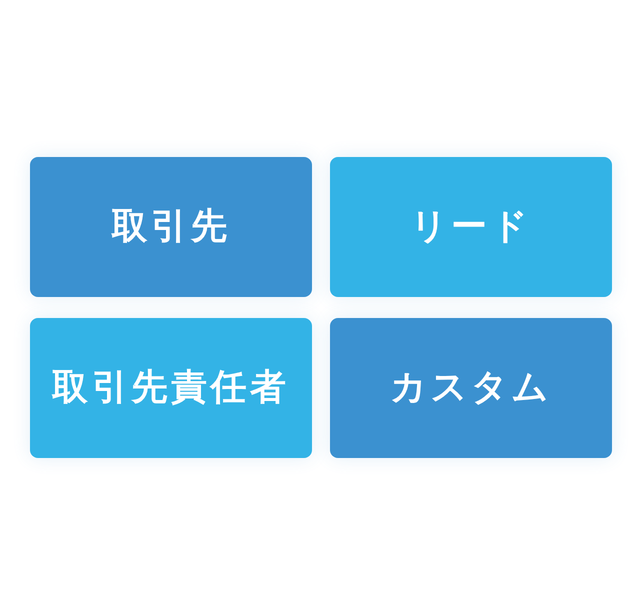  Describe the element at coordinates (471, 227) in the screenshot. I see `category-tile: リード` at that location.